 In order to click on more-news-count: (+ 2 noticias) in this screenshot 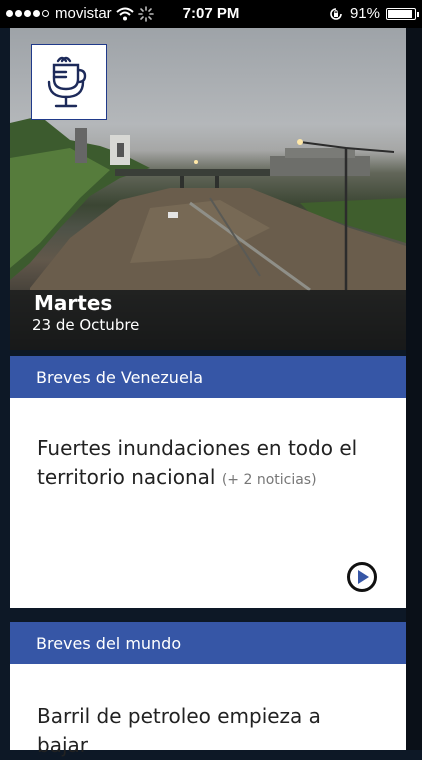, I will do `click(269, 480)`.